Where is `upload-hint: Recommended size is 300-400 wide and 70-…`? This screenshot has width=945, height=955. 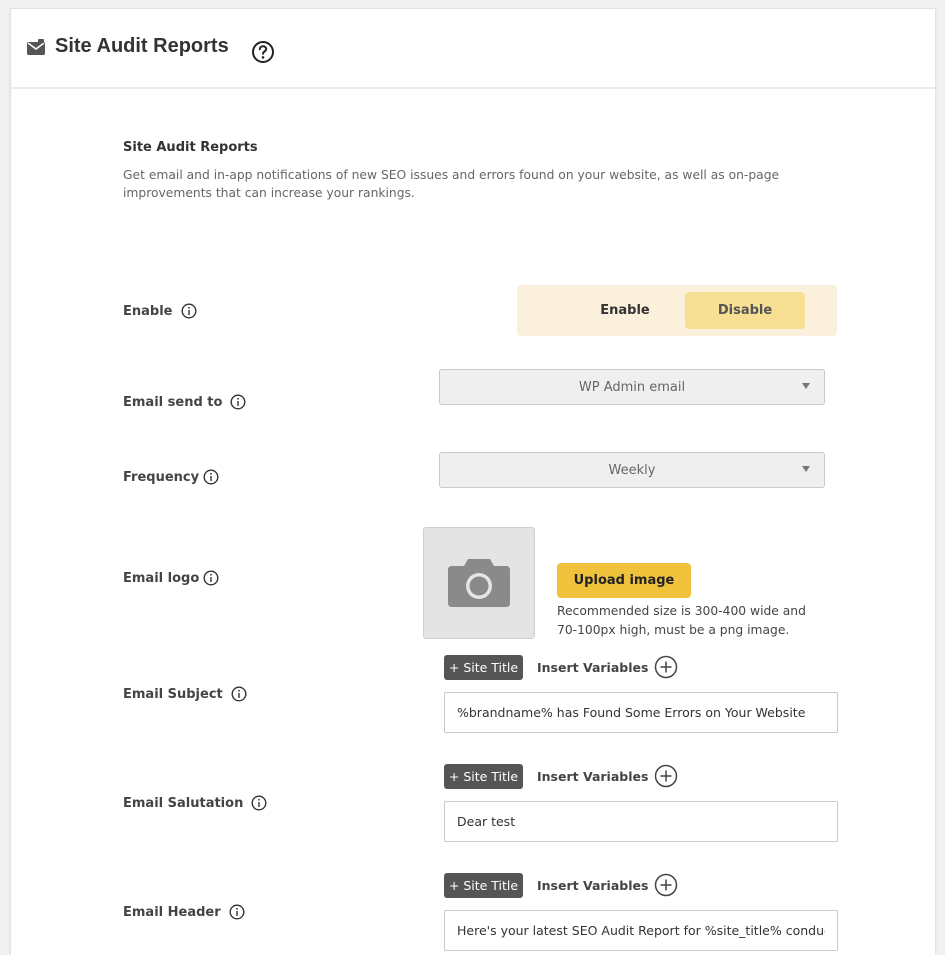 upload-hint: Recommended size is 300-400 wide and 70-… is located at coordinates (681, 620).